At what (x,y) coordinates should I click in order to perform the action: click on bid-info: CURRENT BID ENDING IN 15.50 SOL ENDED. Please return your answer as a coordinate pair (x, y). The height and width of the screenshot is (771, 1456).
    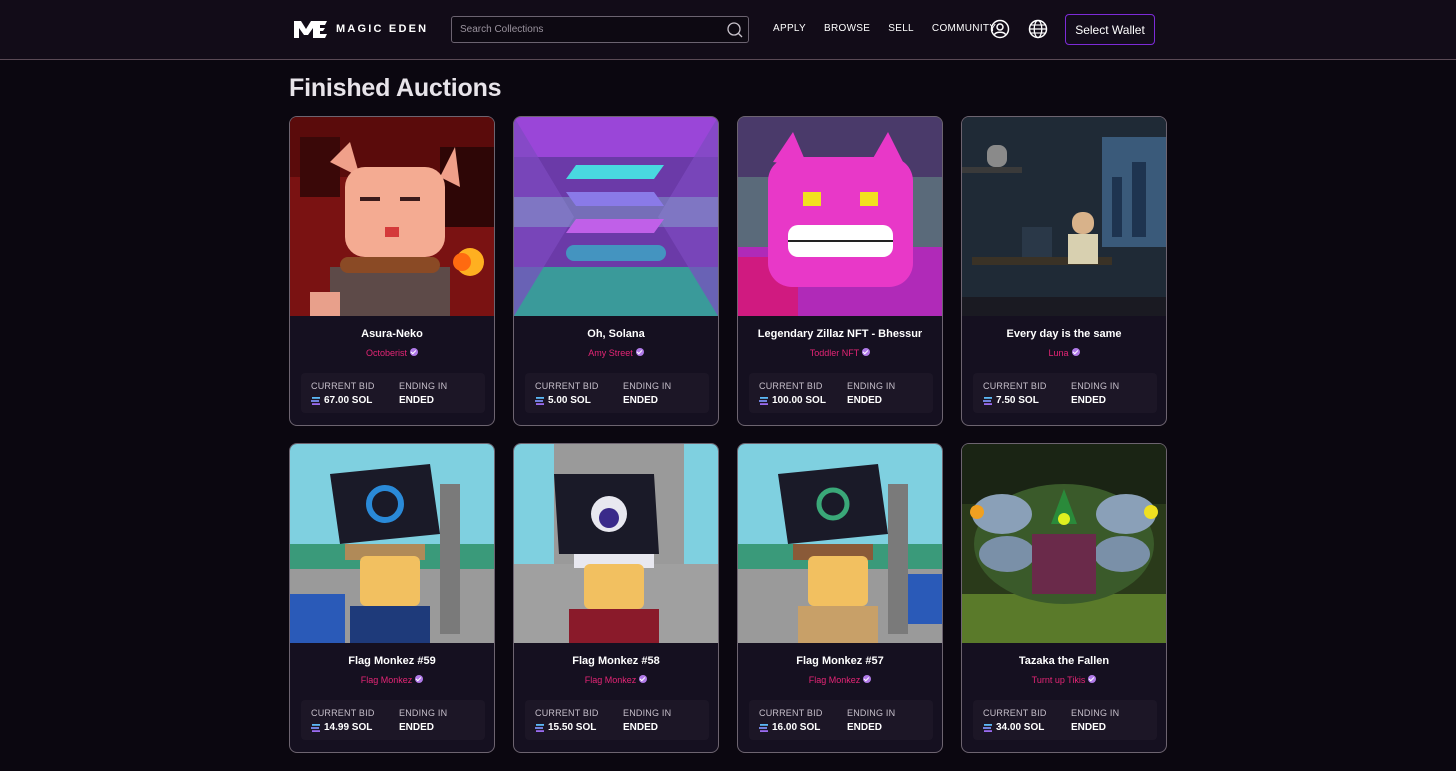
    Looking at the image, I should click on (617, 720).